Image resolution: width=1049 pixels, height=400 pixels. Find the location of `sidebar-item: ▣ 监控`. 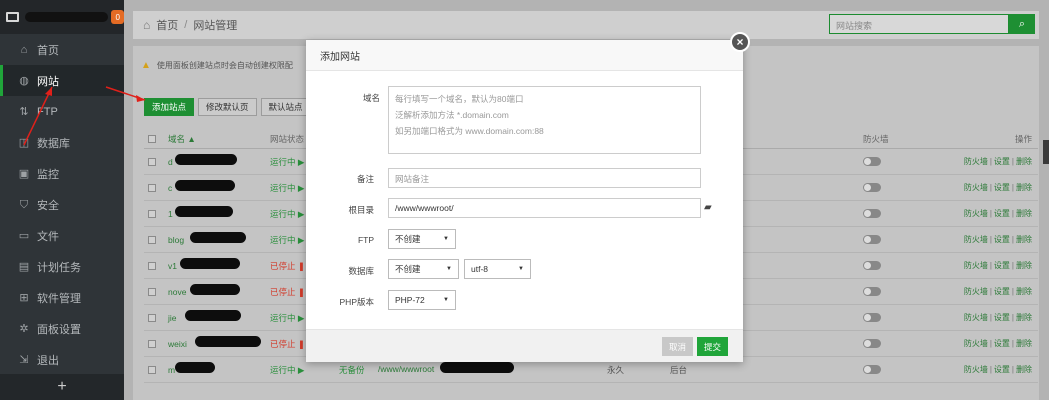

sidebar-item: ▣ 监控 is located at coordinates (62, 173).